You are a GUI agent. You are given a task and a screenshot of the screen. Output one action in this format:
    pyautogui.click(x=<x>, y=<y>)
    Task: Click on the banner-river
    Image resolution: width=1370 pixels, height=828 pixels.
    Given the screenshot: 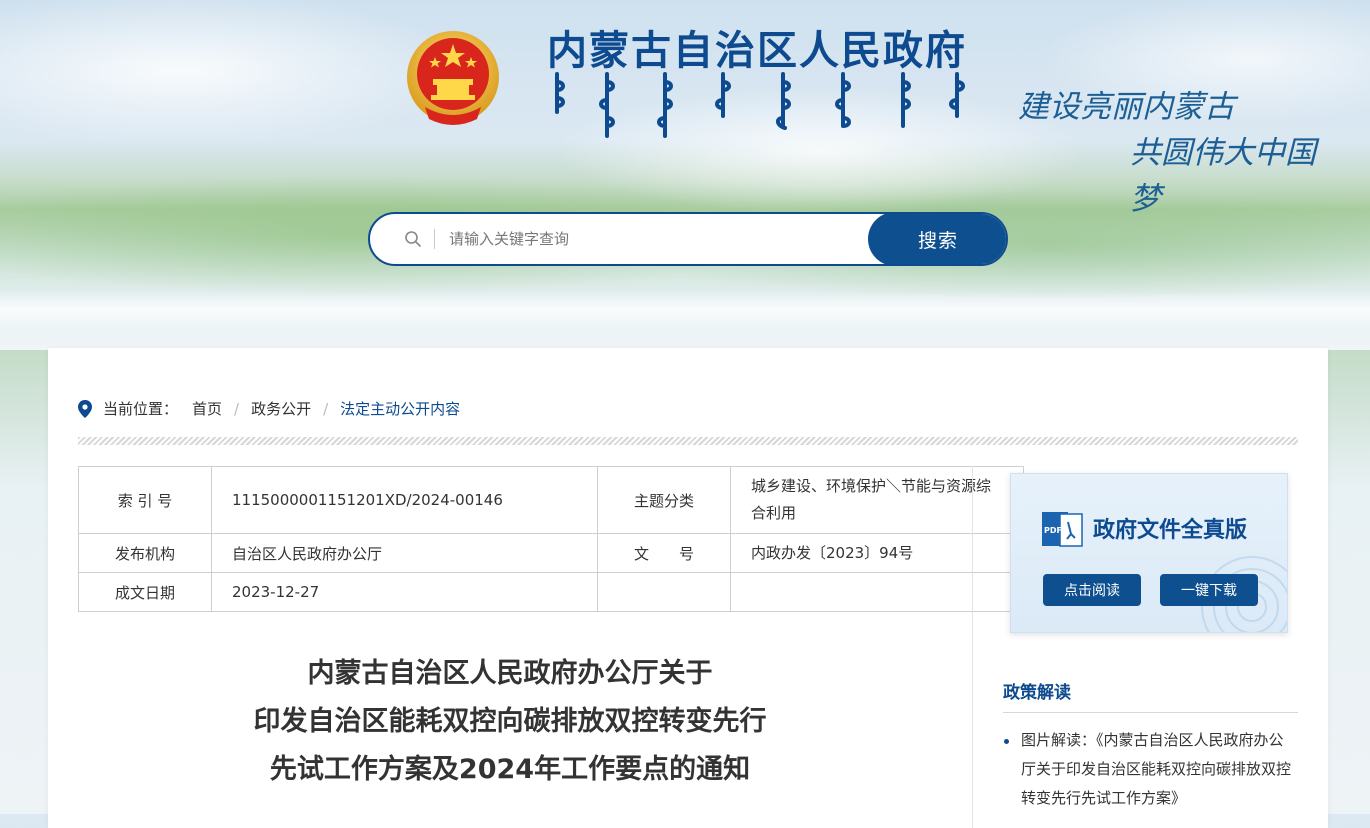 What is the action you would take?
    pyautogui.click(x=685, y=312)
    